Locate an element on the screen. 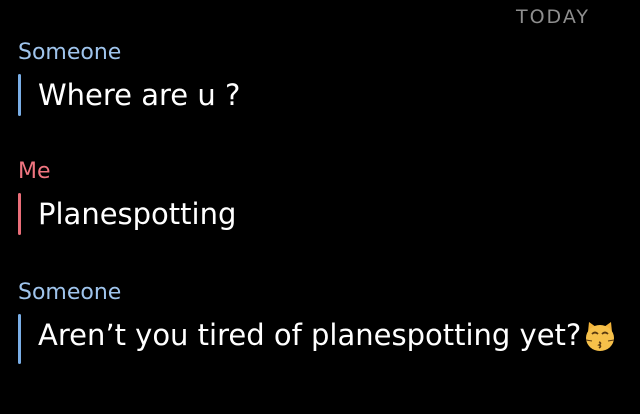  date-header: TODAY is located at coordinates (553, 17).